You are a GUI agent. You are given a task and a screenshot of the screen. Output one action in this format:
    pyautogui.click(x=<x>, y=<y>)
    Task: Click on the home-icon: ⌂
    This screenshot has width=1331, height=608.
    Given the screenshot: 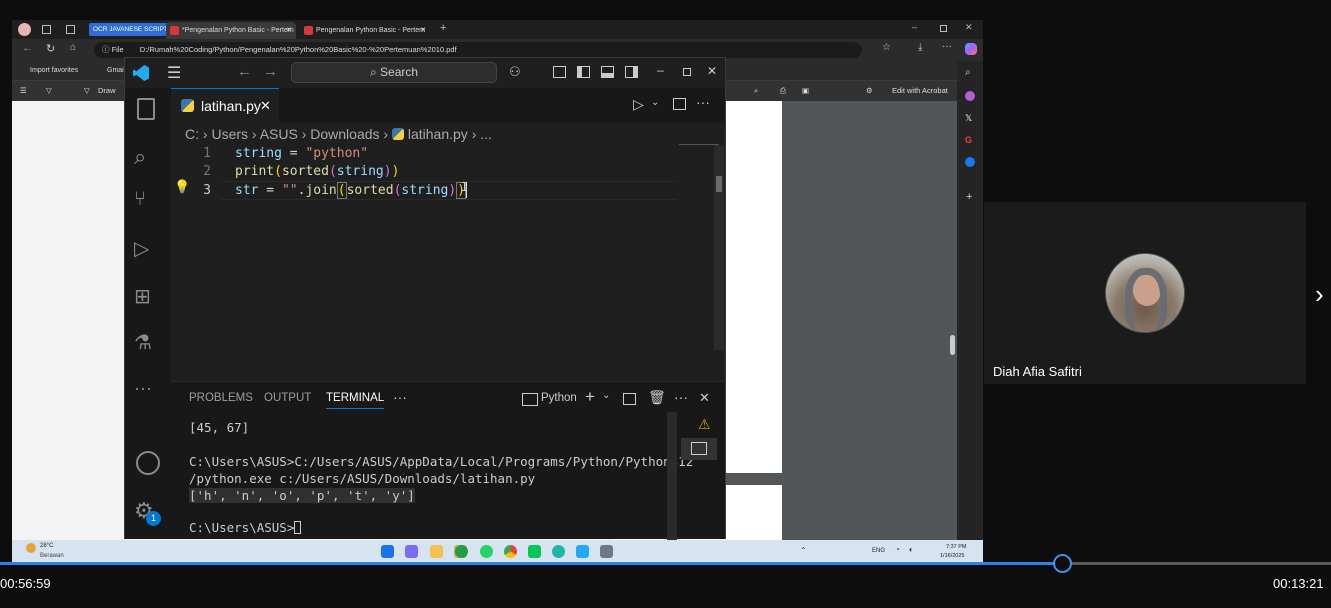 What is the action you would take?
    pyautogui.click(x=73, y=47)
    